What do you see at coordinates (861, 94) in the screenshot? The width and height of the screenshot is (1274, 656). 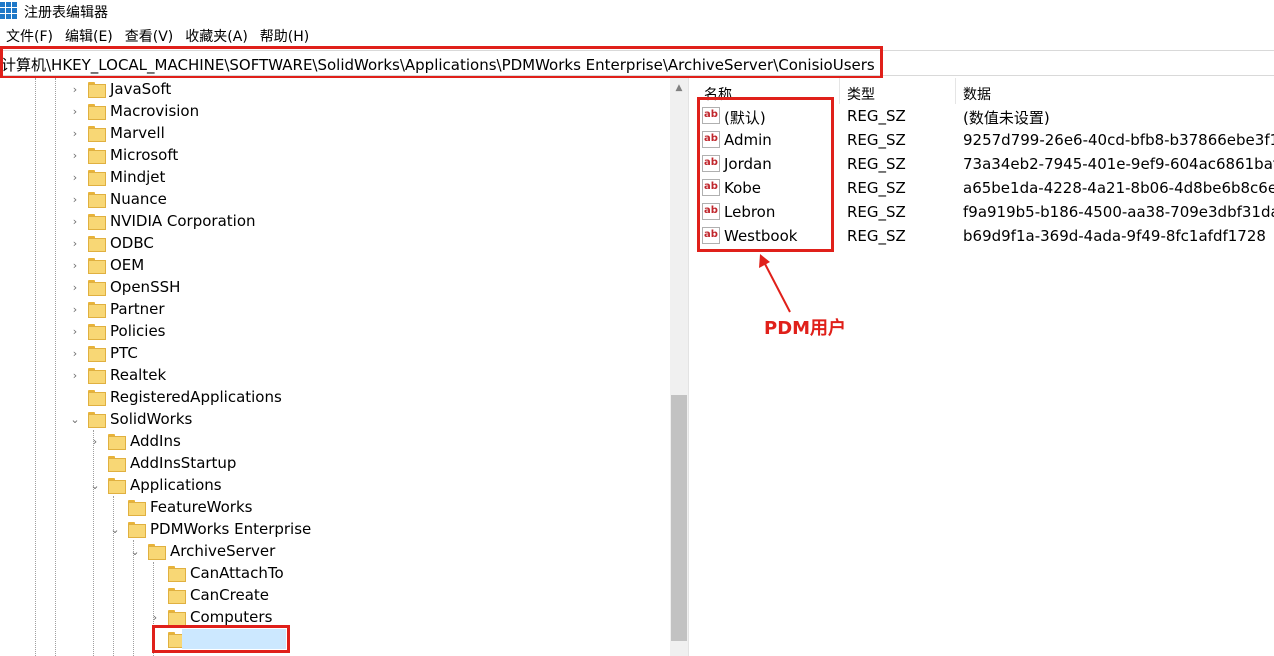 I see `column-header-type: 类型` at bounding box center [861, 94].